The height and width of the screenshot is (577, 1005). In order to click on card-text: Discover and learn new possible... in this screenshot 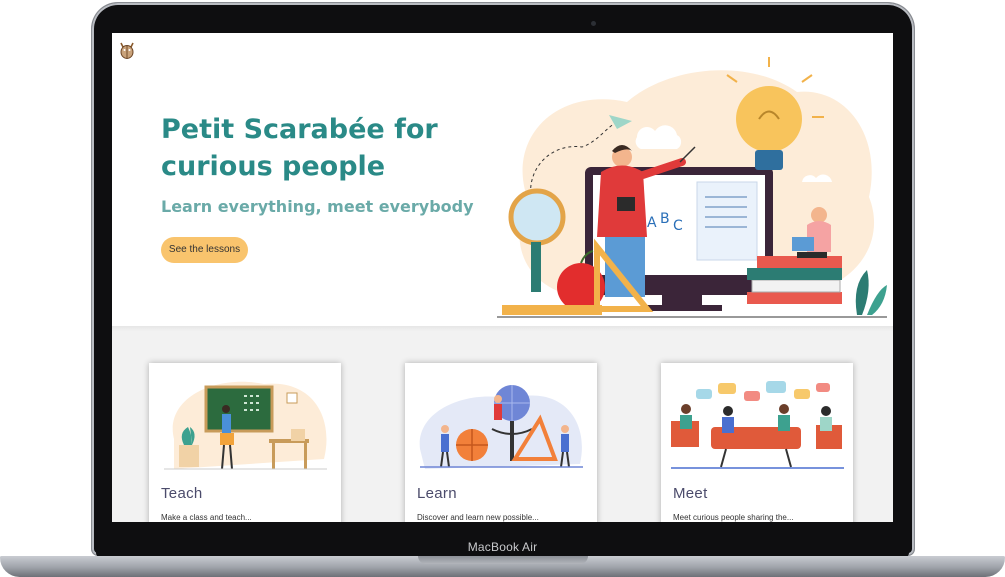, I will do `click(478, 517)`.